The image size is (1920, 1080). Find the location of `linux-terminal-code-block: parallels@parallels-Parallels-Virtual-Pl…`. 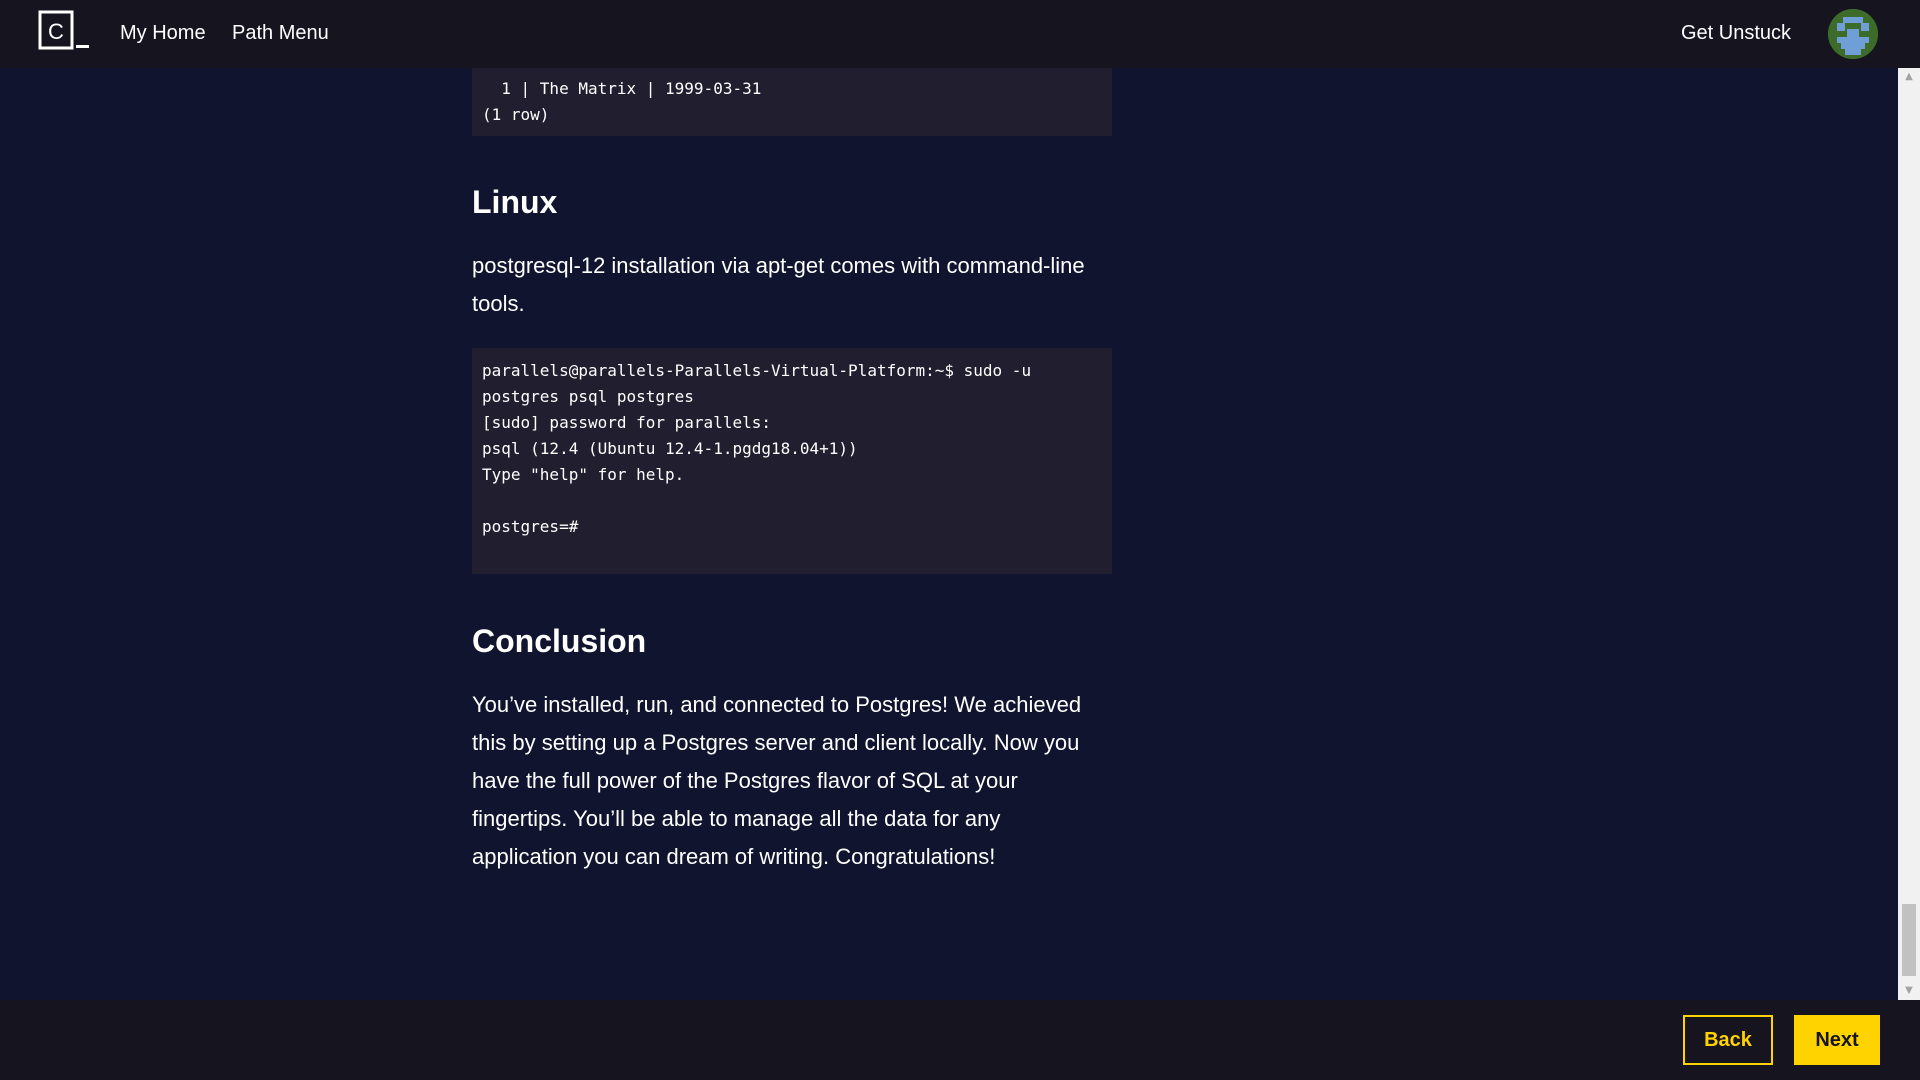

linux-terminal-code-block: parallels@parallels-Parallels-Virtual-Pl… is located at coordinates (792, 461).